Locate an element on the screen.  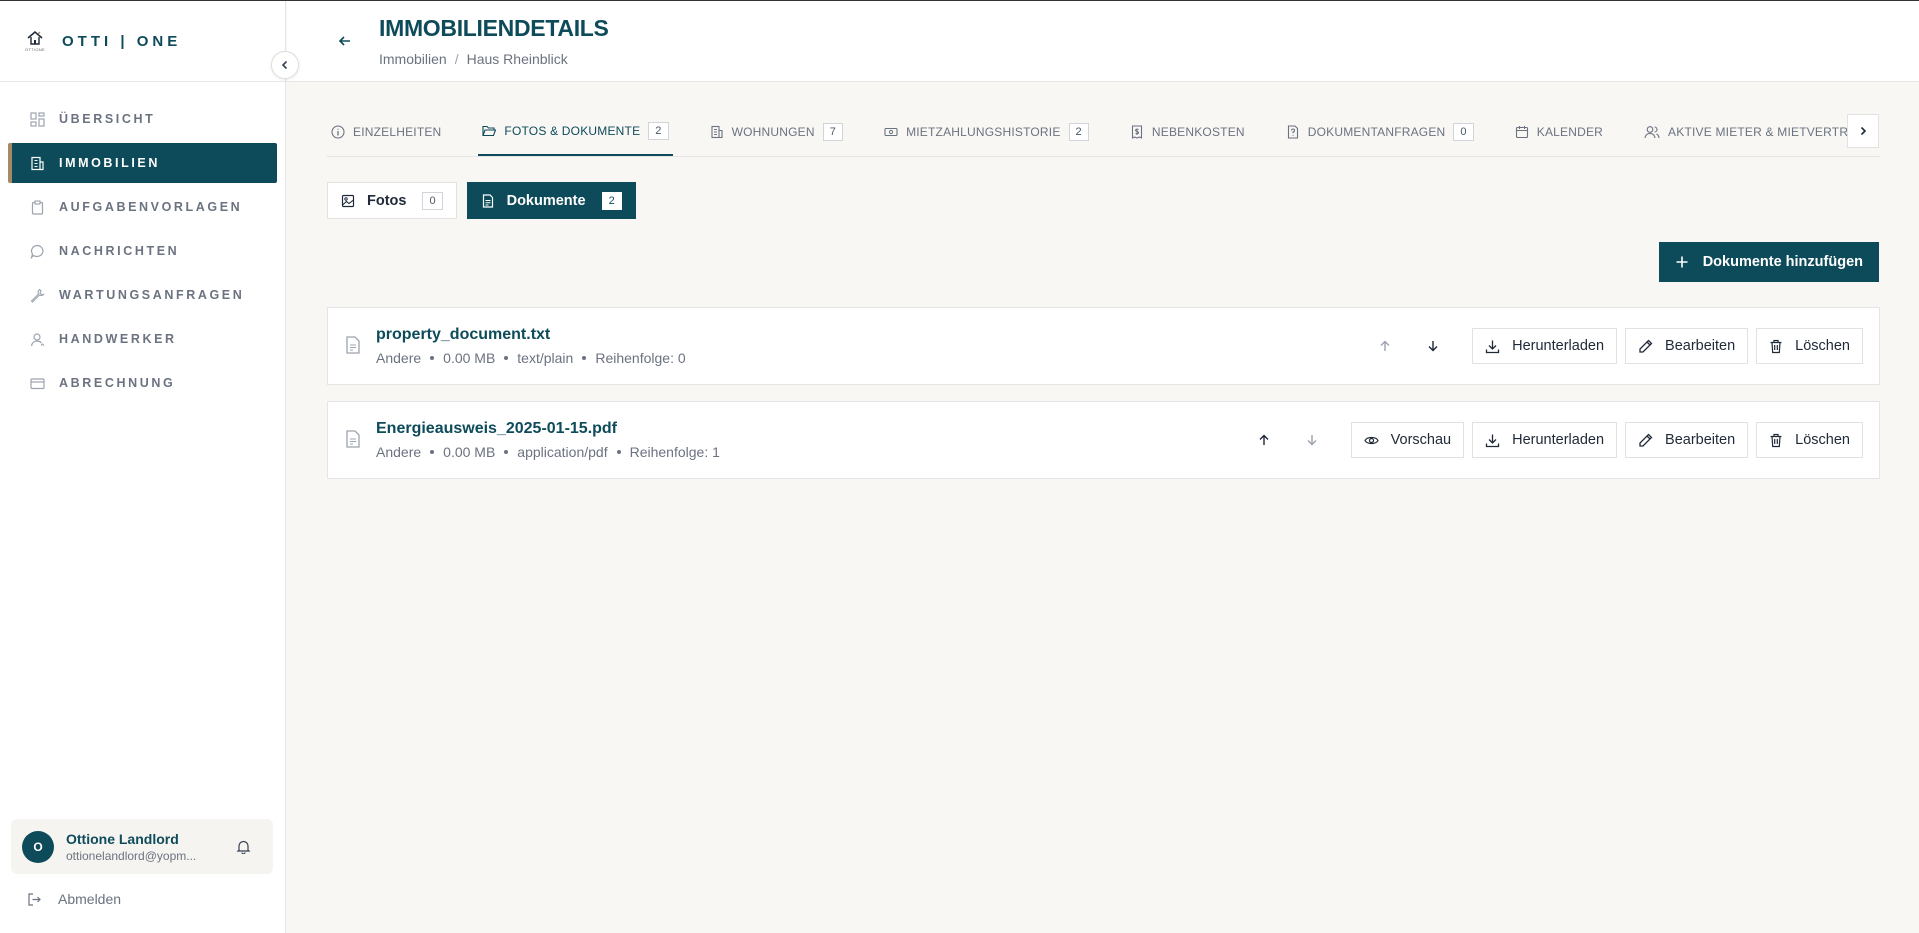
download-icon is located at coordinates (1492, 346).